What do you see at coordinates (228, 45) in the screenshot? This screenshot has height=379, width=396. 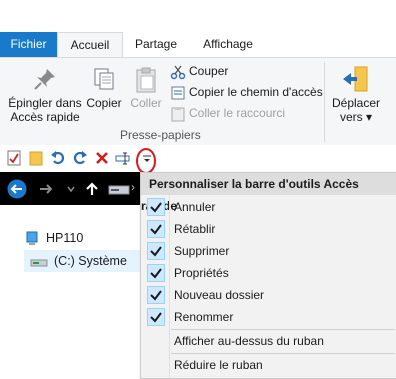 I see `tab-view: Affichage` at bounding box center [228, 45].